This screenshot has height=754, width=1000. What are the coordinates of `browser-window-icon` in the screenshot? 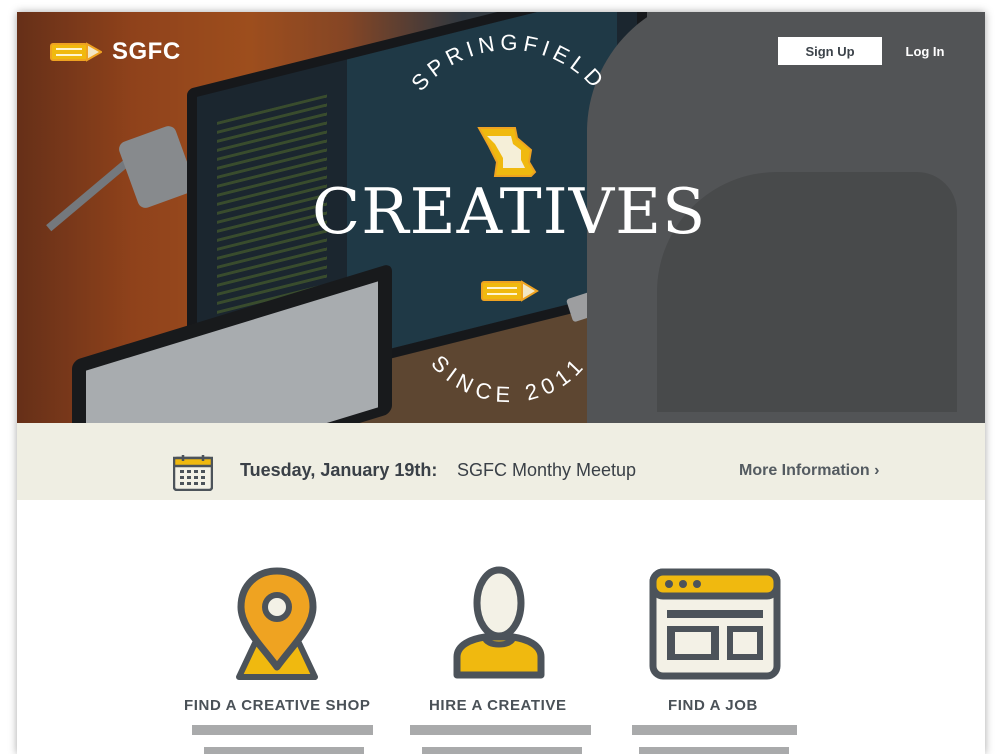 It's located at (715, 624).